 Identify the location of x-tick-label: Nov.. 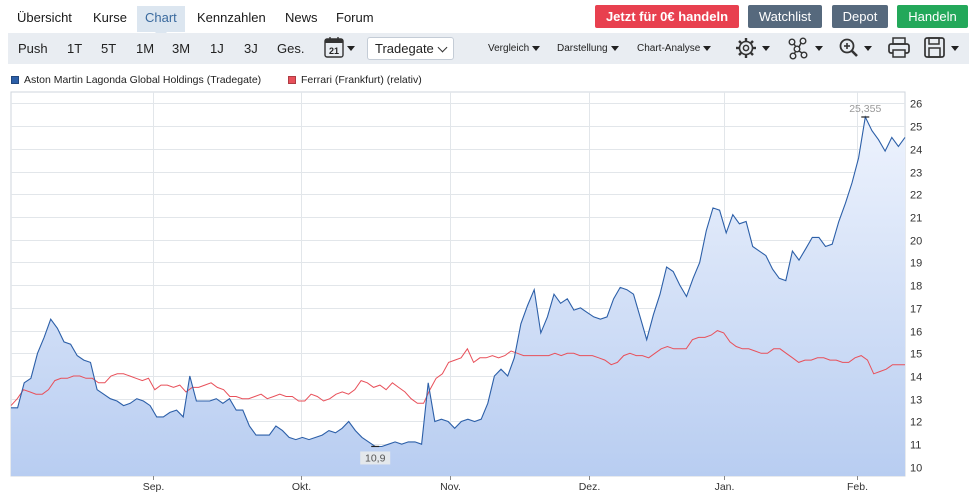
(450, 487).